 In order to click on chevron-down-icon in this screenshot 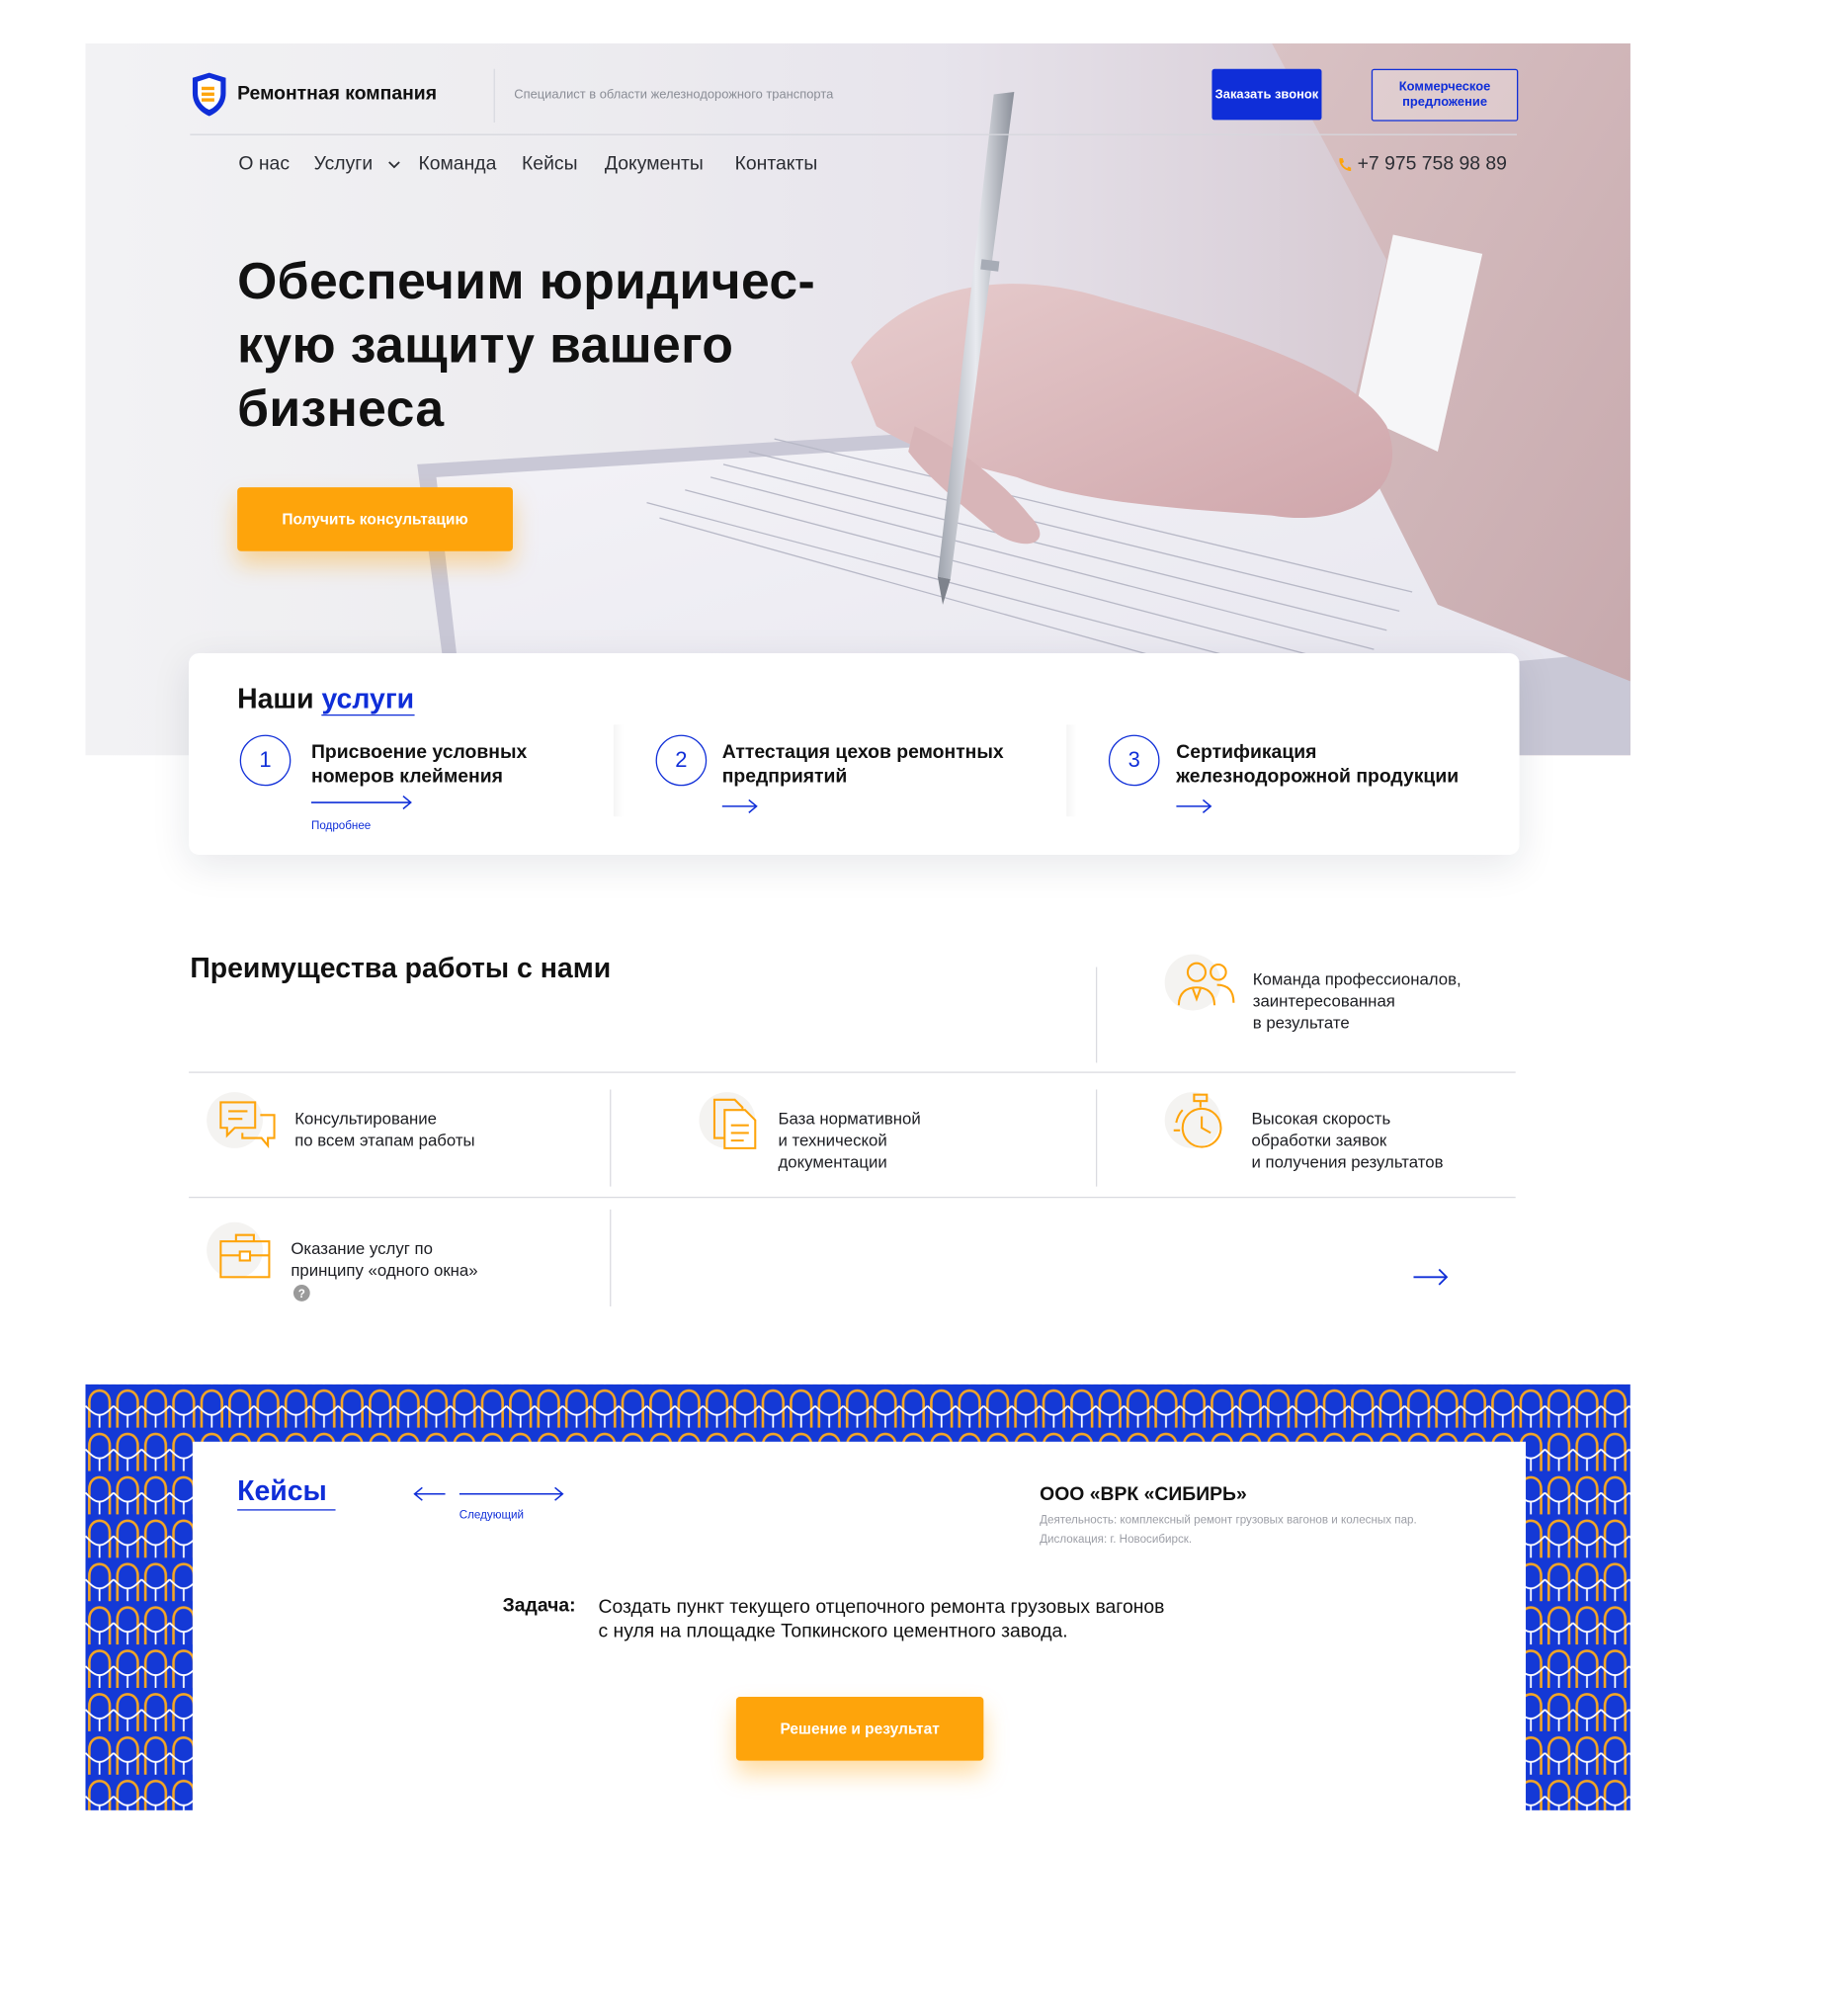, I will do `click(394, 164)`.